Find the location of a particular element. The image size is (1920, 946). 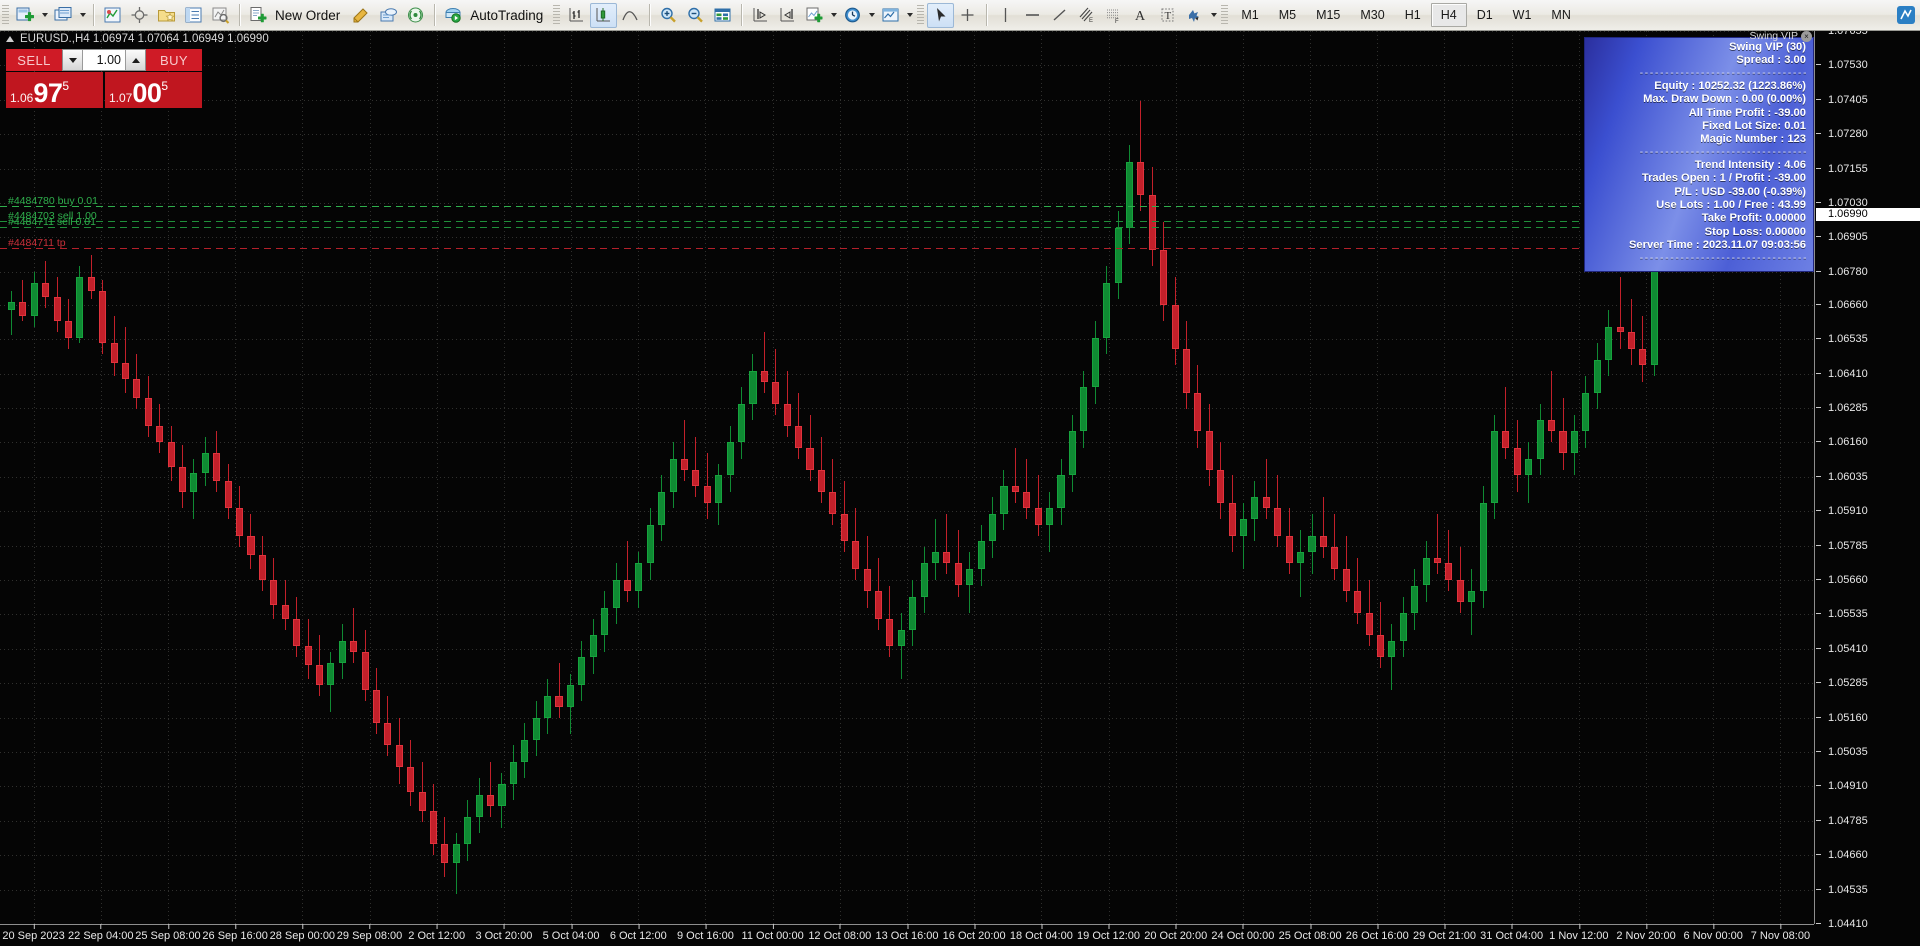

fibonacci-icon: F is located at coordinates (1113, 15).